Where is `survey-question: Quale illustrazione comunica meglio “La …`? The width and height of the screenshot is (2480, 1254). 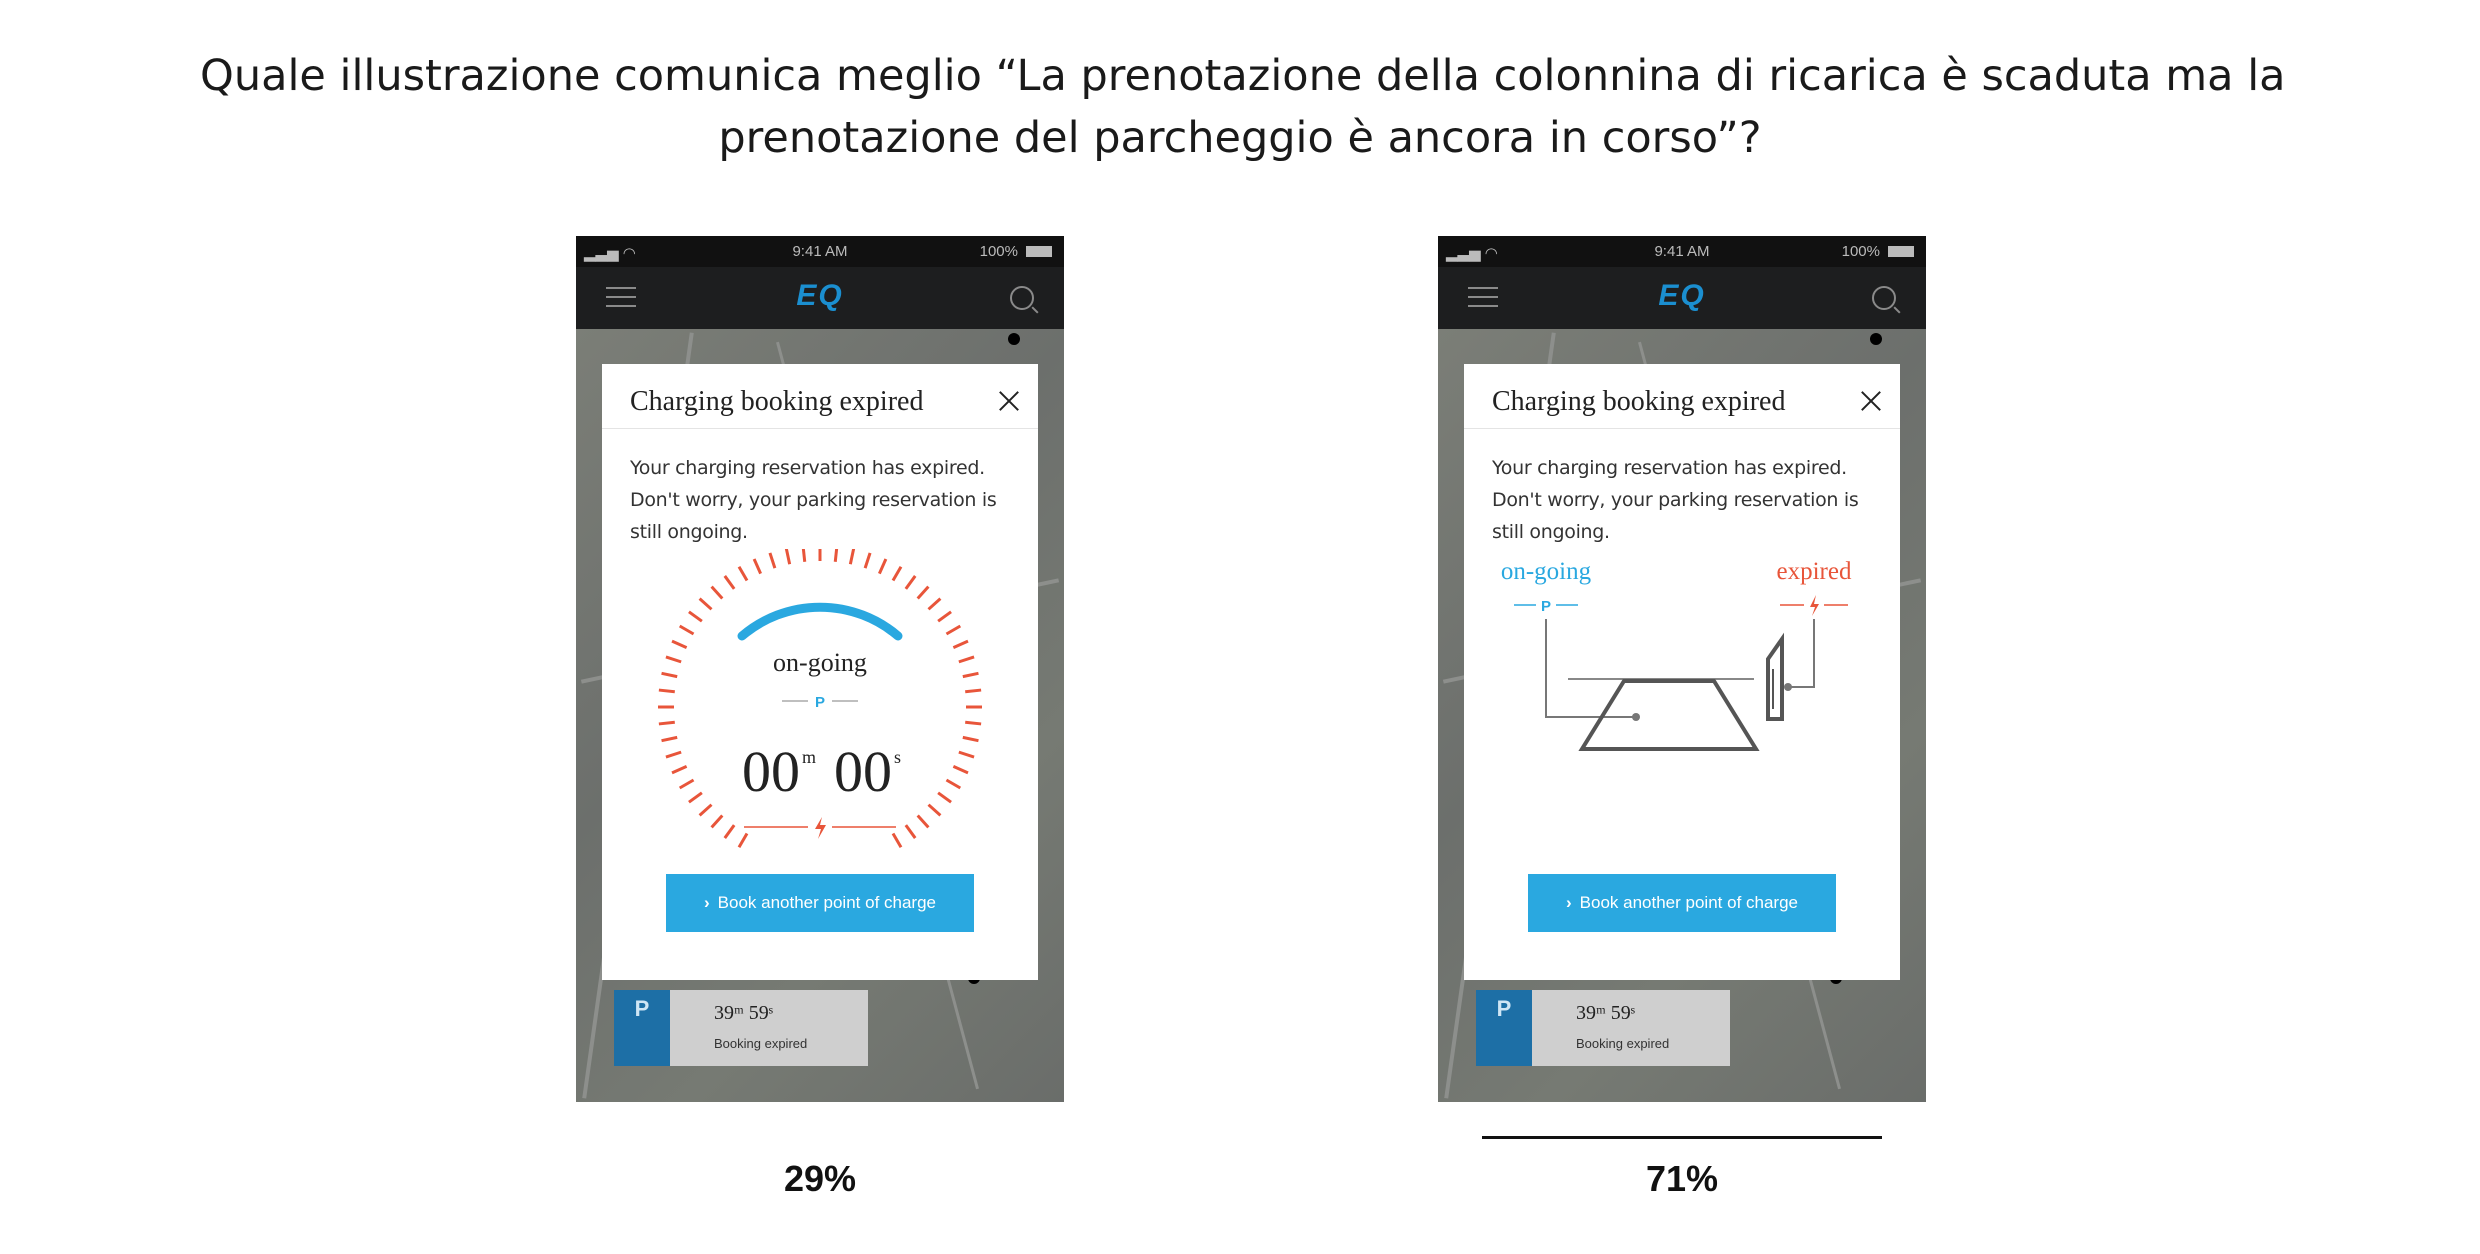
survey-question: Quale illustrazione comunica meglio “La … is located at coordinates (1243, 107).